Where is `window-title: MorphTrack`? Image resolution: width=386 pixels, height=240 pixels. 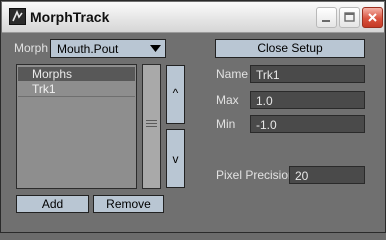 window-title: MorphTrack is located at coordinates (70, 17).